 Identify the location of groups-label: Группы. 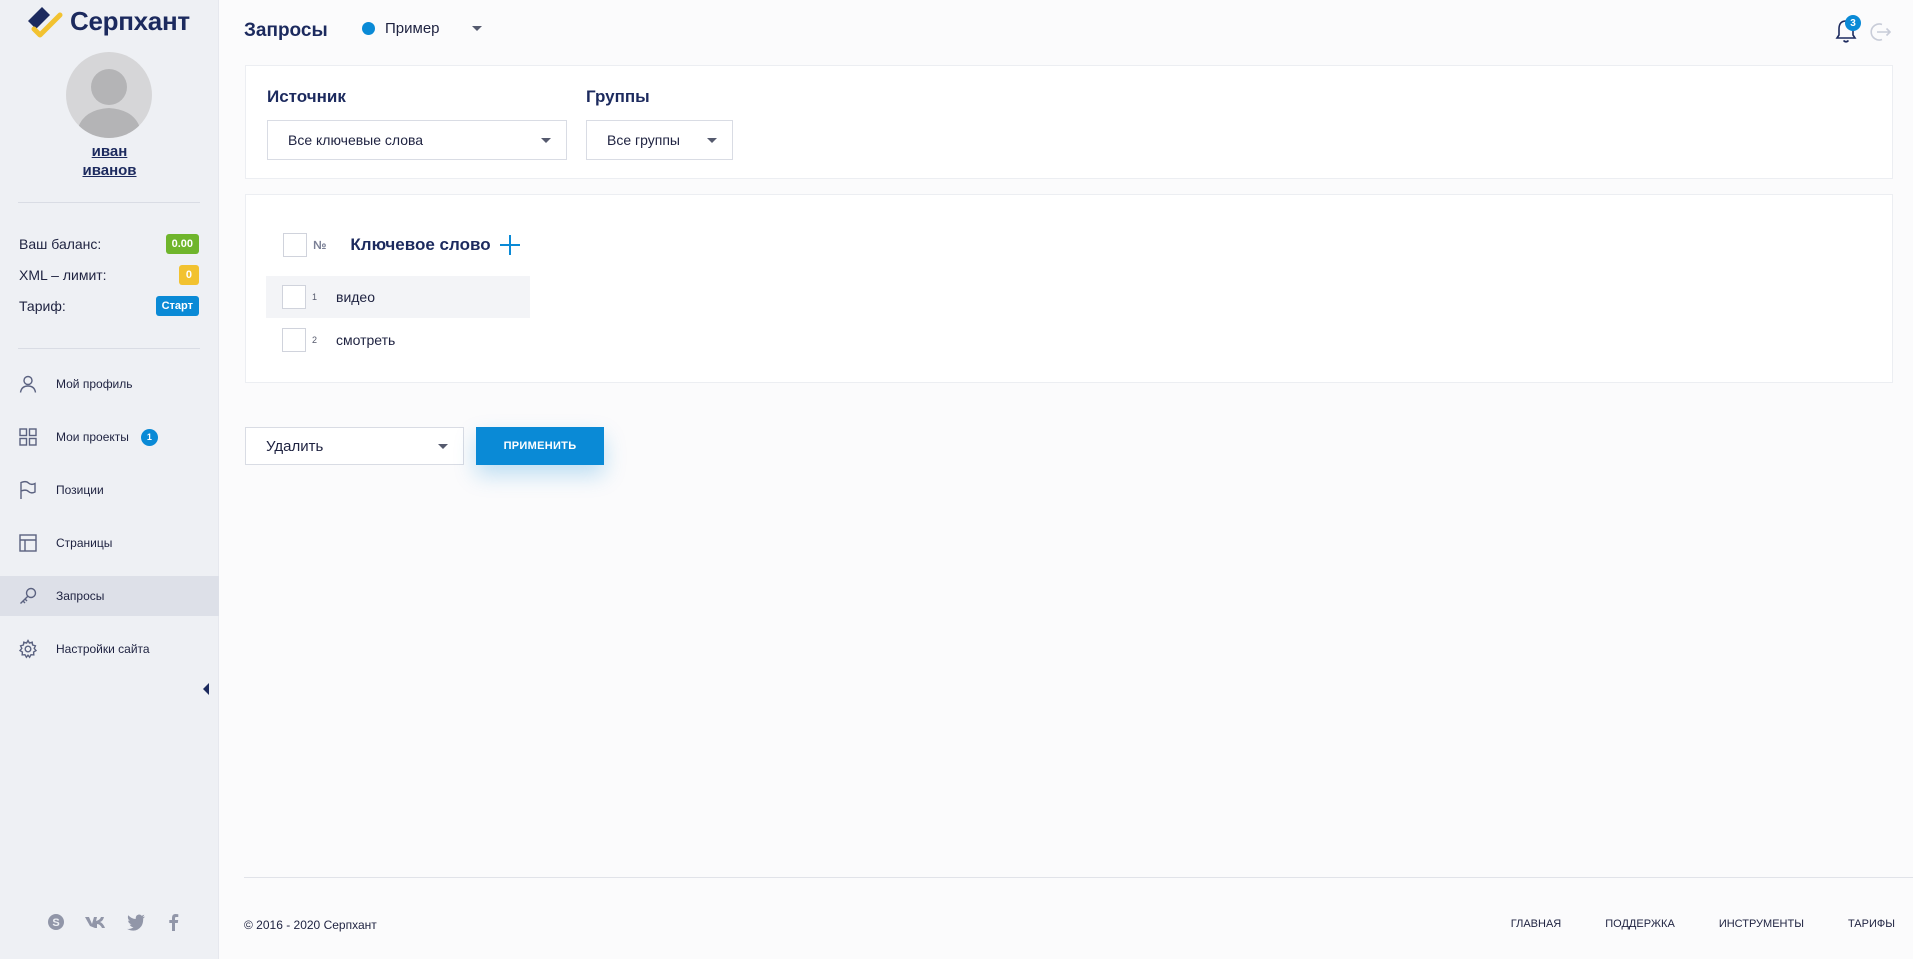
(618, 96).